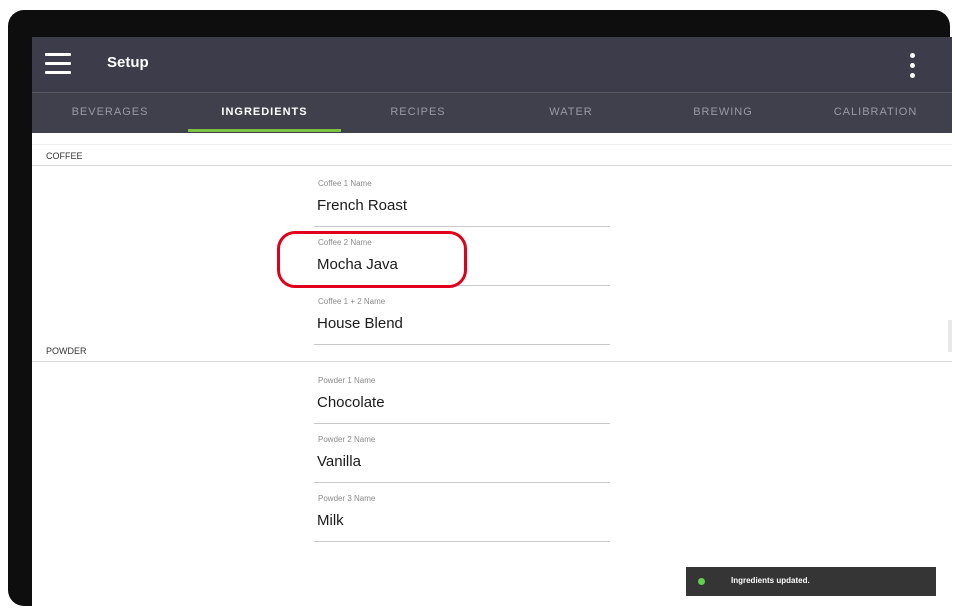 The width and height of the screenshot is (955, 615). I want to click on powder-3-name-field: Powder 3 Name Milk, so click(462, 513).